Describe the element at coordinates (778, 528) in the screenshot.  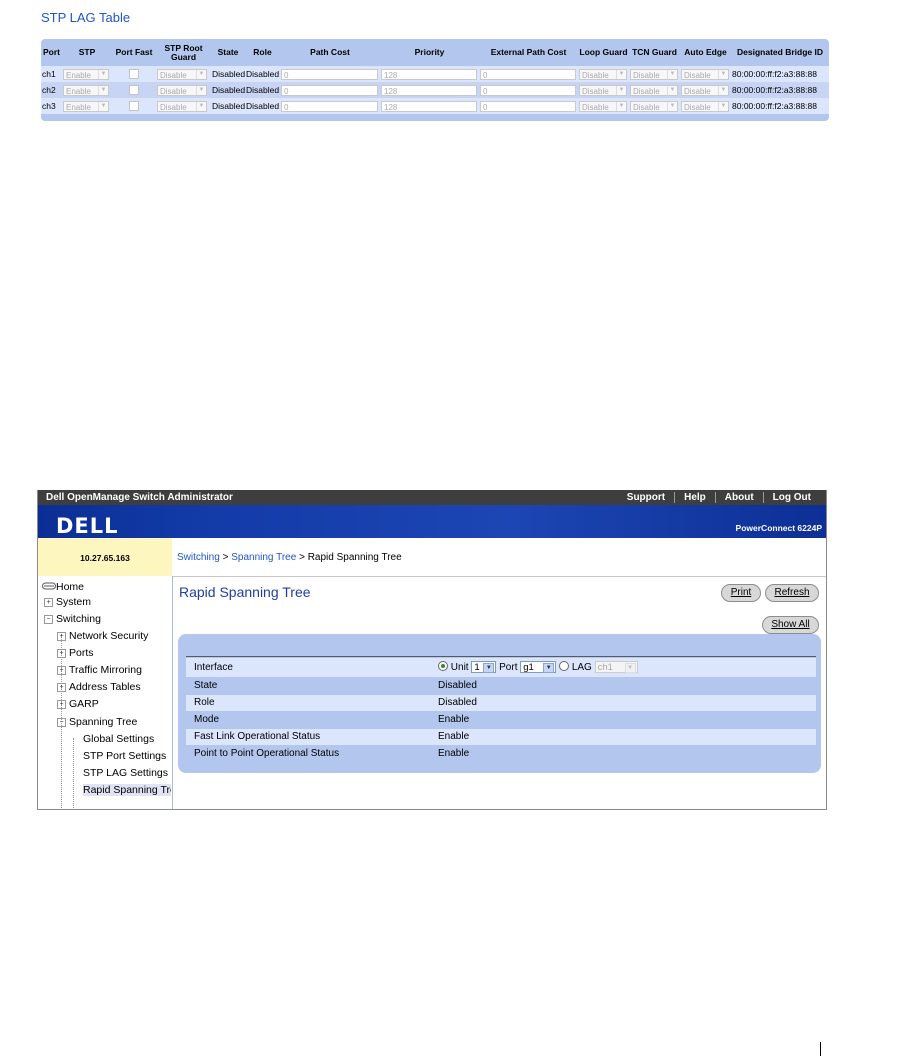
I see `device-model: PowerConnect 6224P` at that location.